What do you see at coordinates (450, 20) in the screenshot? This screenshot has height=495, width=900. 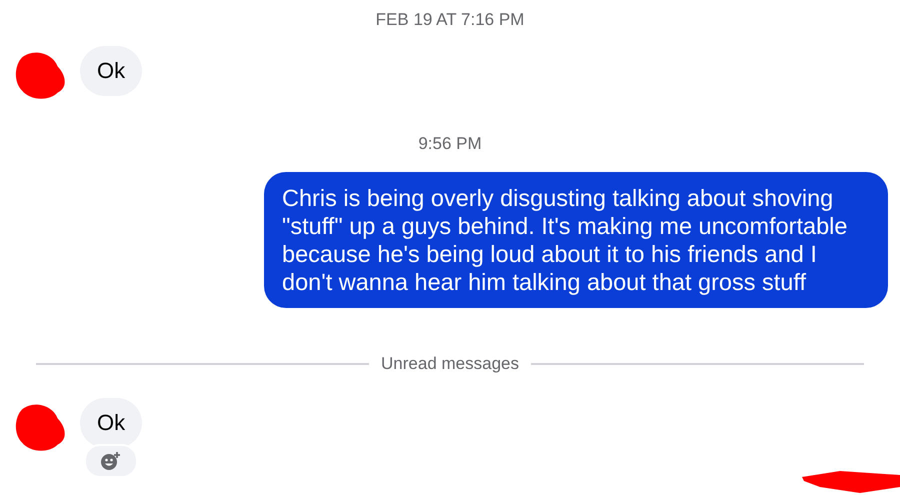 I see `timestamp: FEB 19 AT 7:16 PM` at bounding box center [450, 20].